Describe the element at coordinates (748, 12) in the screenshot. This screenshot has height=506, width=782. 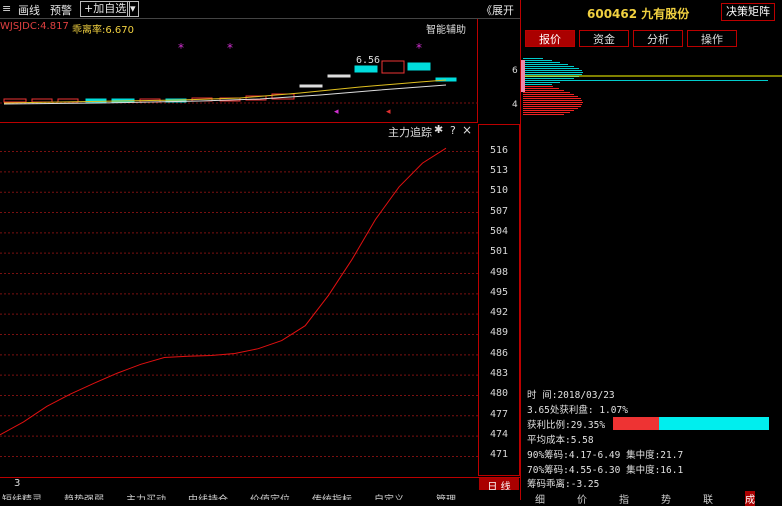
I see `decision-matrix-button: 决策矩阵` at that location.